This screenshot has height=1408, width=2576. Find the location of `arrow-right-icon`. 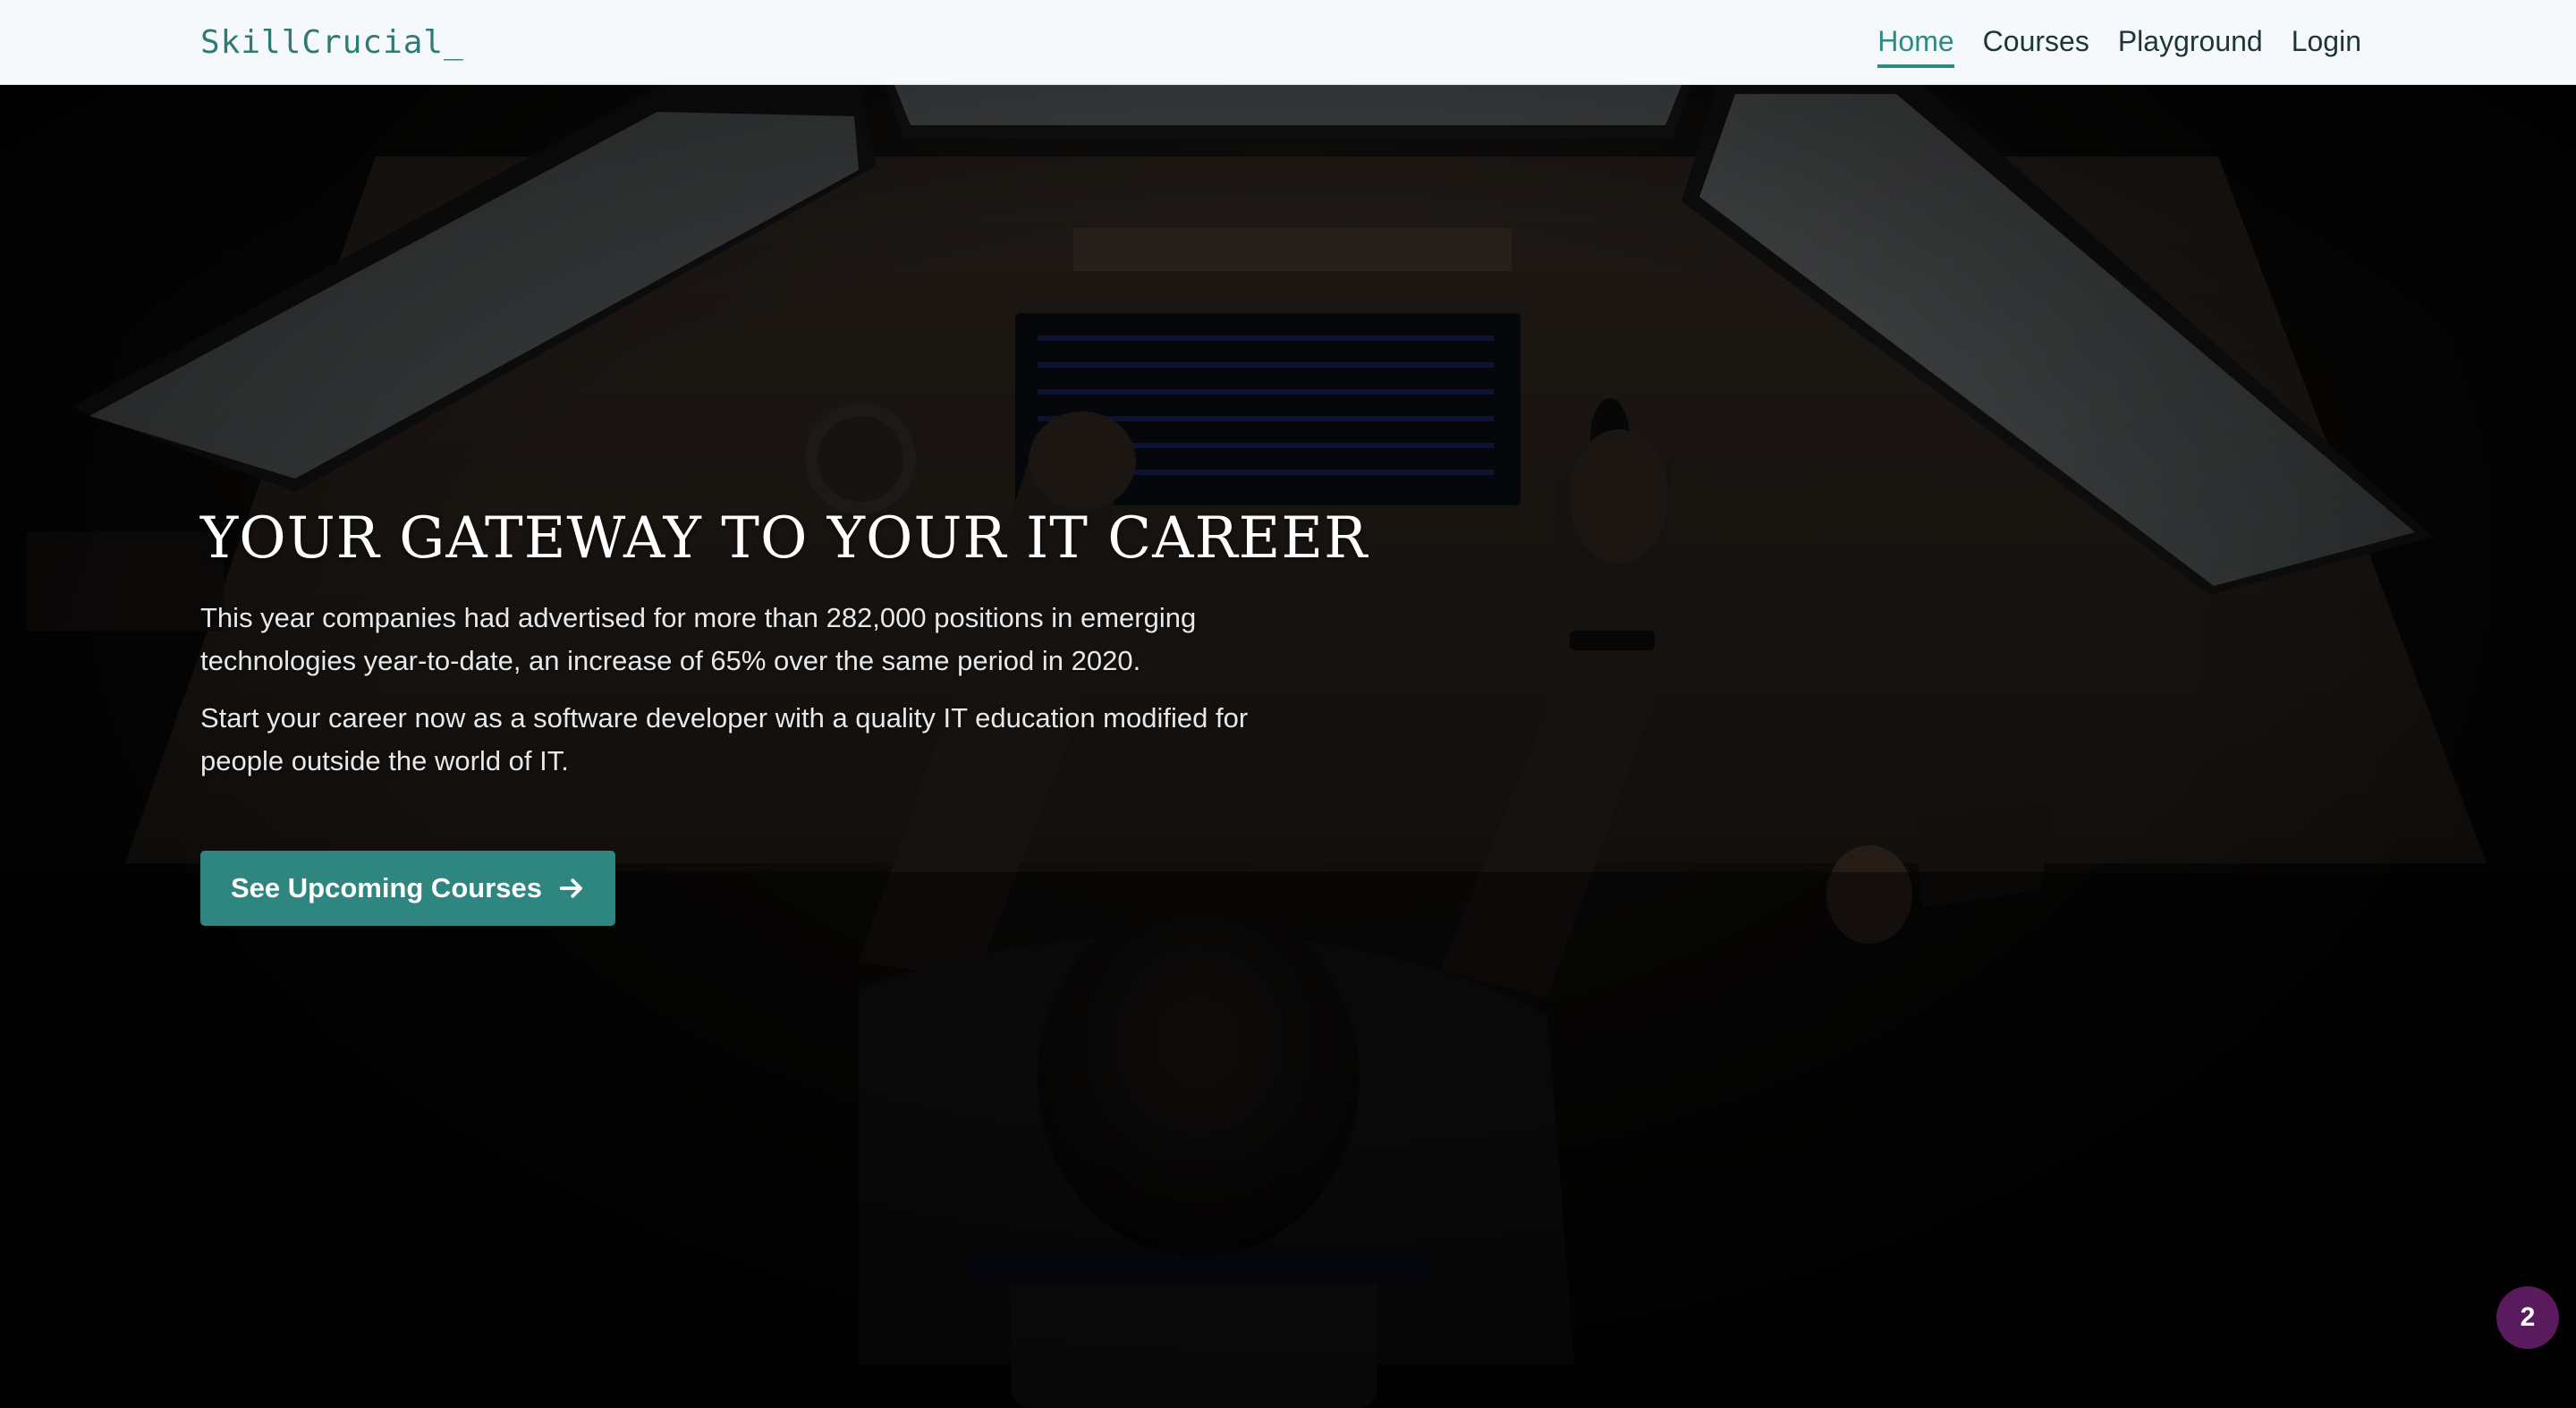

arrow-right-icon is located at coordinates (570, 888).